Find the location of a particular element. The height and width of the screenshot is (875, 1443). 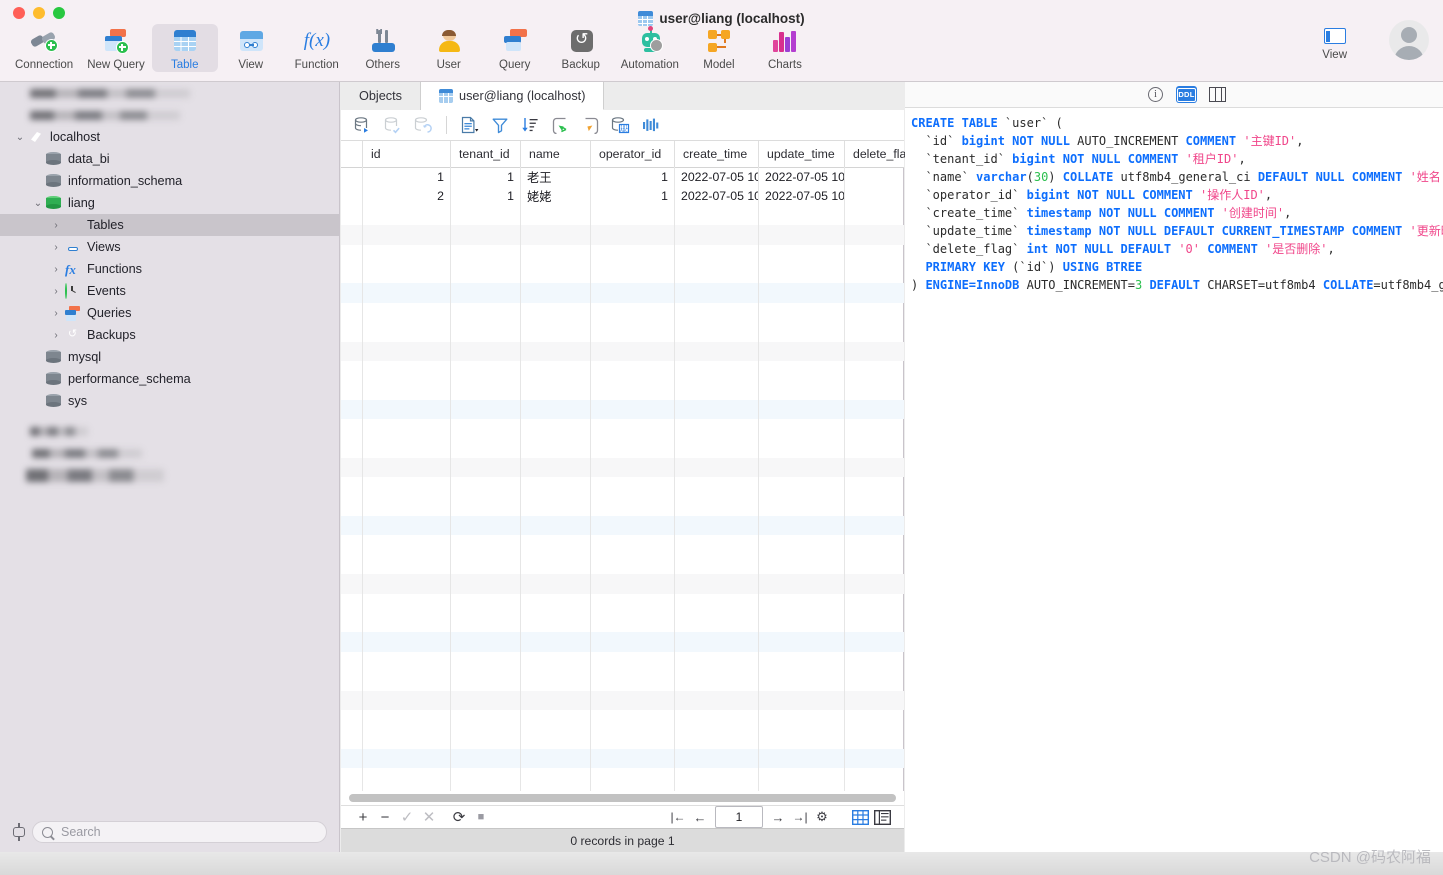

commit-icon is located at coordinates (393, 125).